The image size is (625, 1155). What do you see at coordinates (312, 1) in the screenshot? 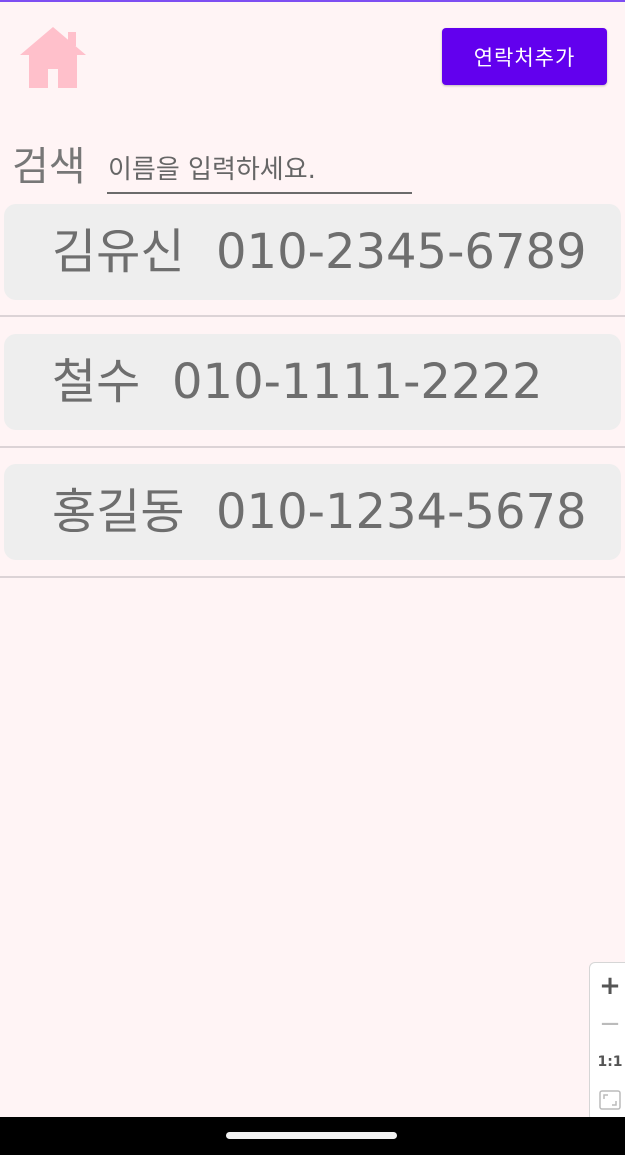
I see `status-accent-line` at bounding box center [312, 1].